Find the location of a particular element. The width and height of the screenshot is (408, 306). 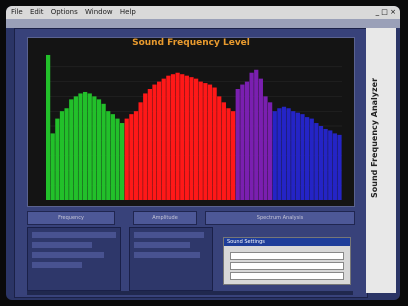

middle-panel is located at coordinates (171, 259).